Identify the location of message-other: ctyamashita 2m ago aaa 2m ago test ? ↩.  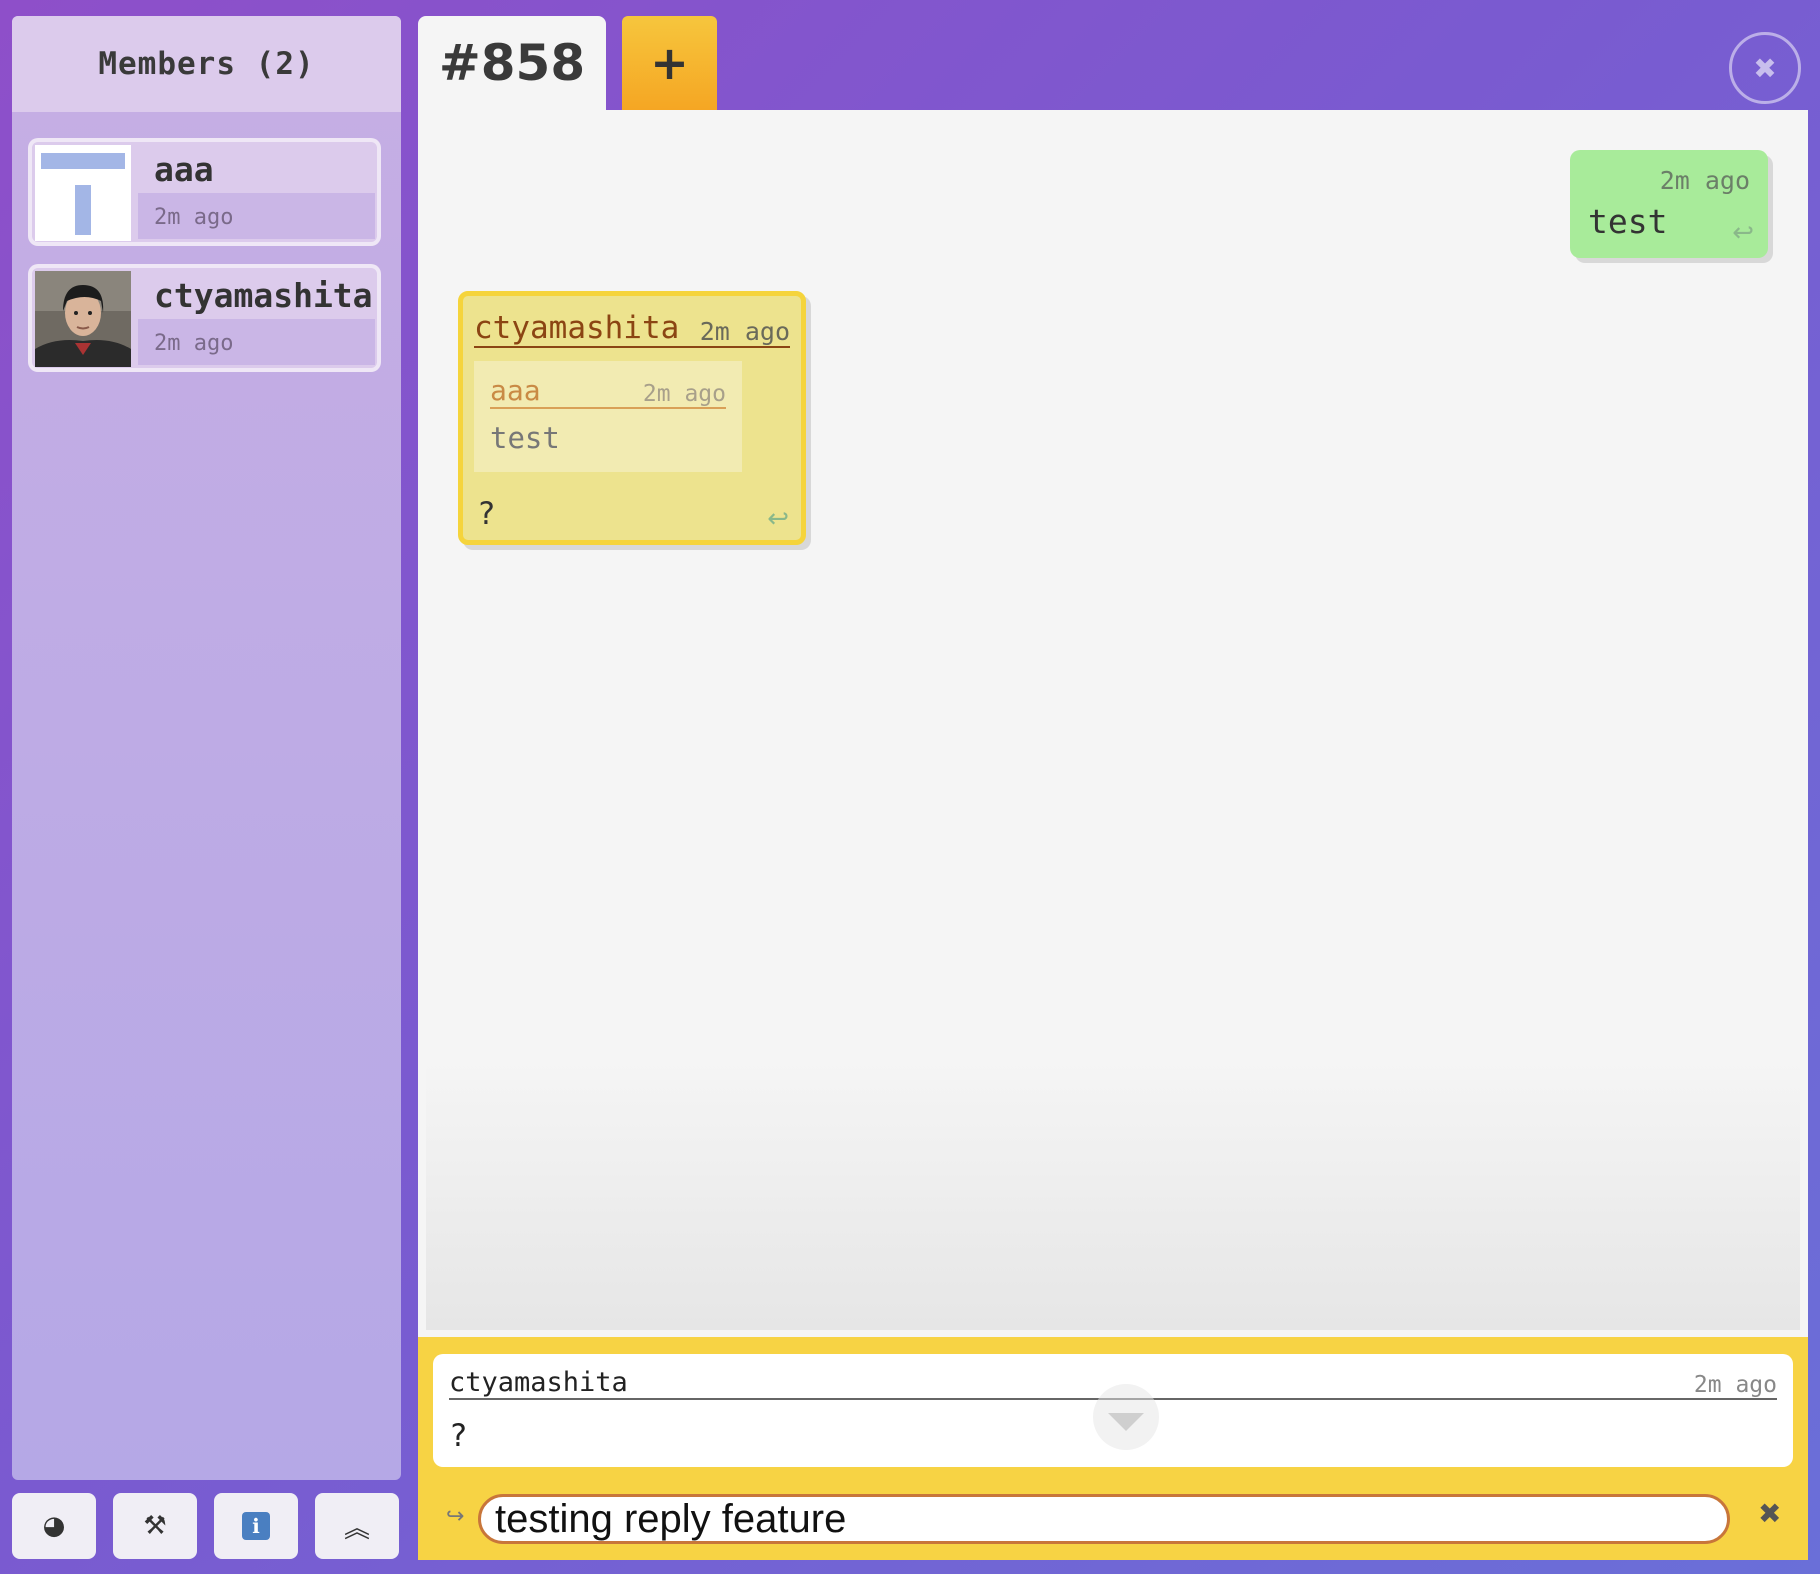
(632, 418).